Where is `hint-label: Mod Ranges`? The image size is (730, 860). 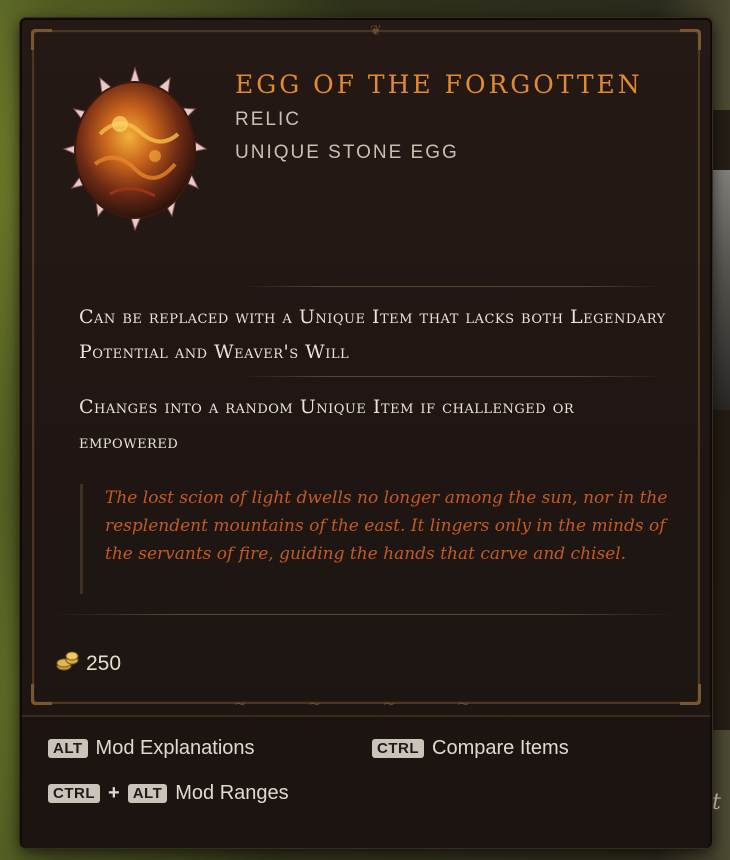 hint-label: Mod Ranges is located at coordinates (232, 793).